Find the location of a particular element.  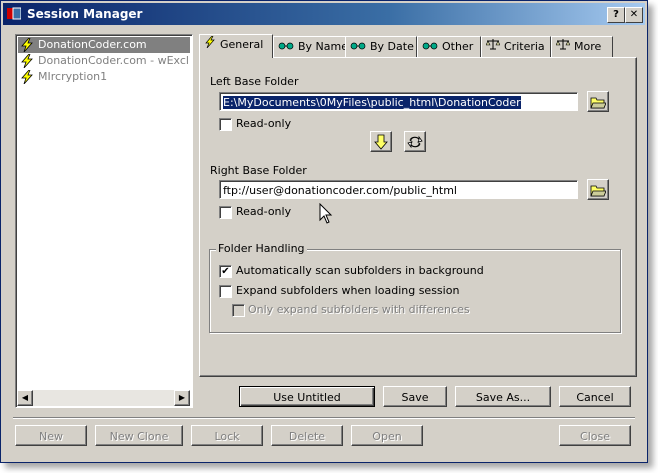

tab-label: By Date is located at coordinates (392, 46).